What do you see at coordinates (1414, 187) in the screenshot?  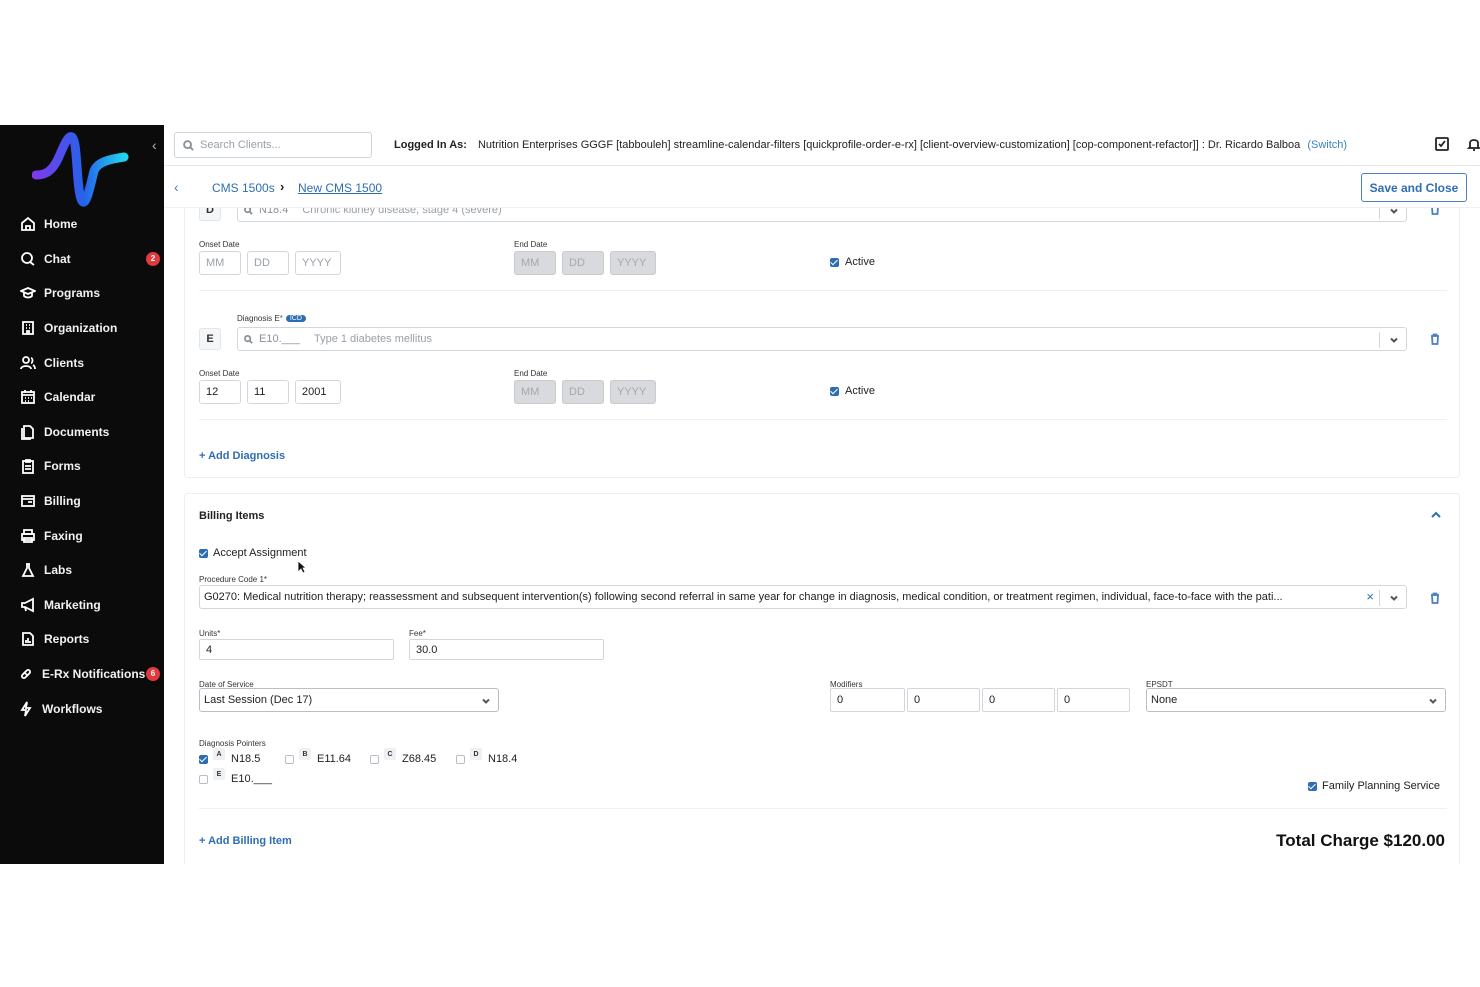 I see `save-and-close-button: Save and Close` at bounding box center [1414, 187].